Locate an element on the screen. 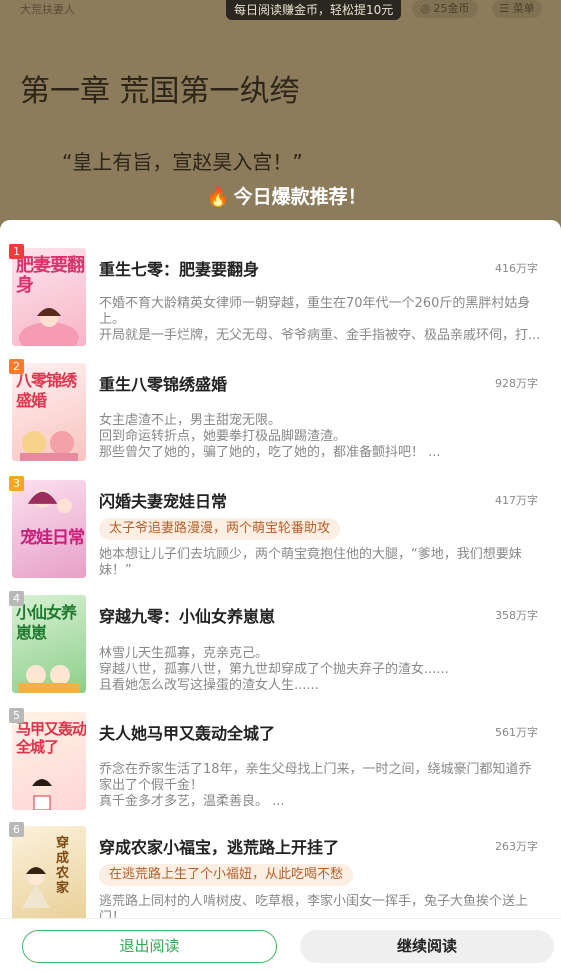 This screenshot has width=561, height=973. flame-icon: 🔥 is located at coordinates (218, 197).